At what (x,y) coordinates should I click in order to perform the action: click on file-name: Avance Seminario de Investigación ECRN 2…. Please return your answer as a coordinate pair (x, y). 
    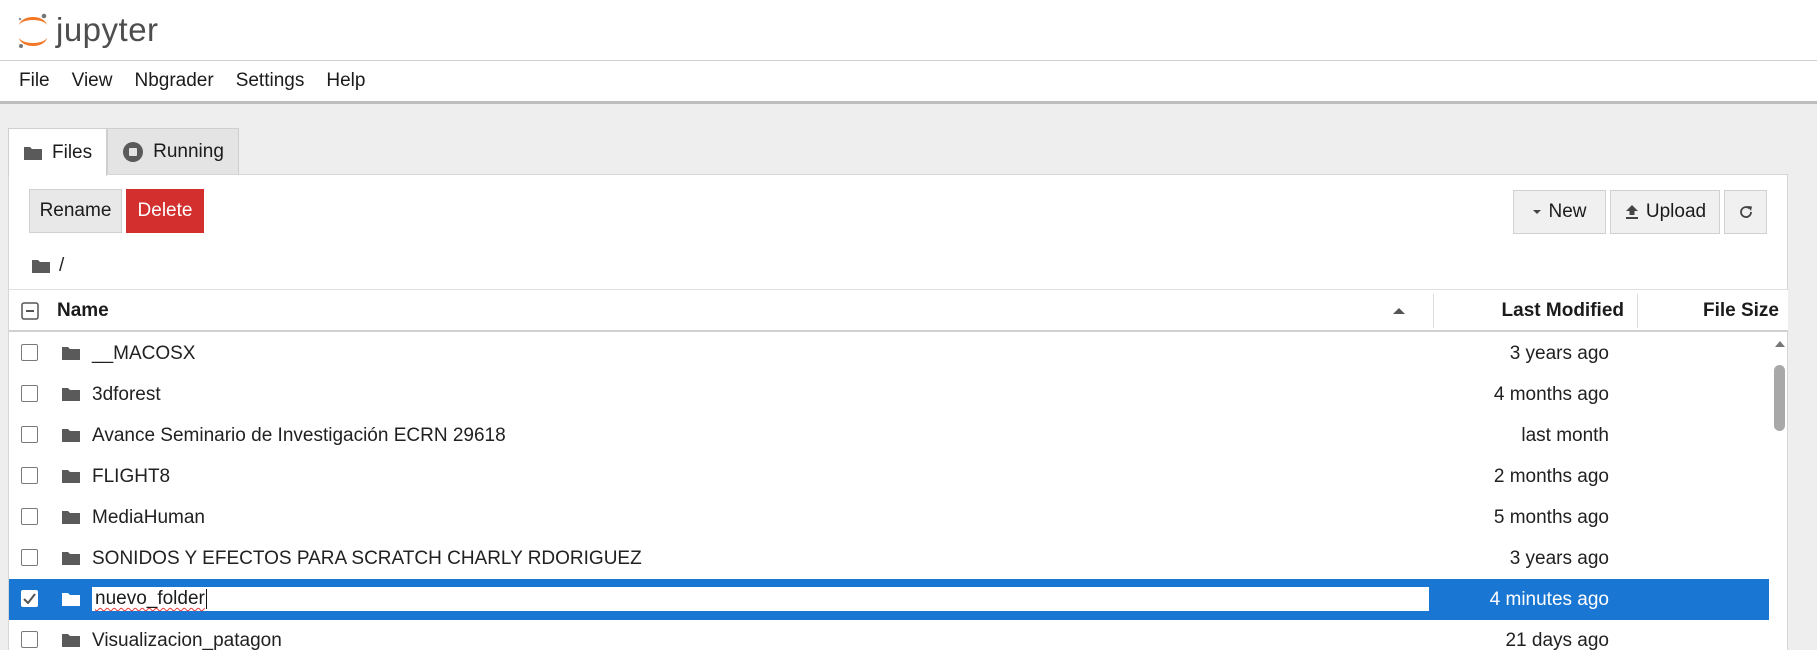
    Looking at the image, I should click on (299, 435).